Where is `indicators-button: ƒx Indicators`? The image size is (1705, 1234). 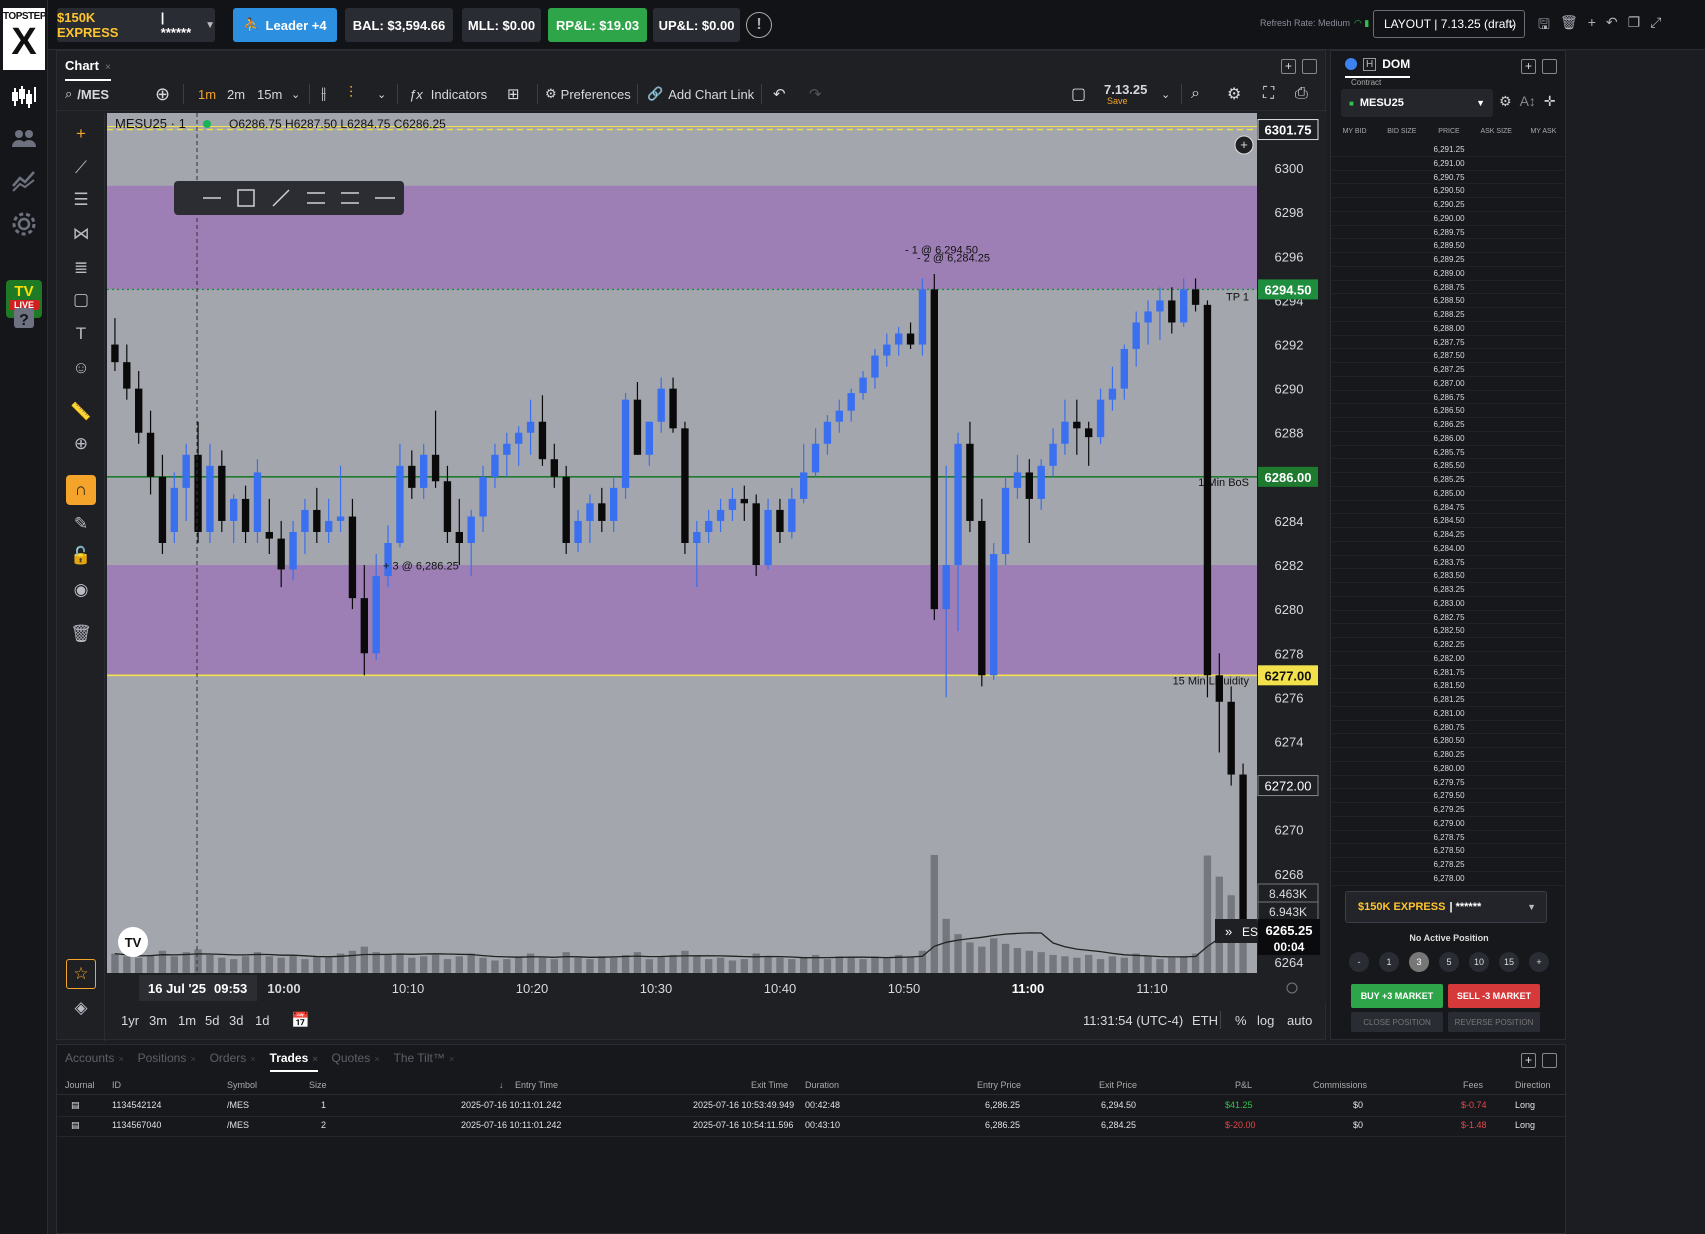 indicators-button: ƒx Indicators is located at coordinates (448, 94).